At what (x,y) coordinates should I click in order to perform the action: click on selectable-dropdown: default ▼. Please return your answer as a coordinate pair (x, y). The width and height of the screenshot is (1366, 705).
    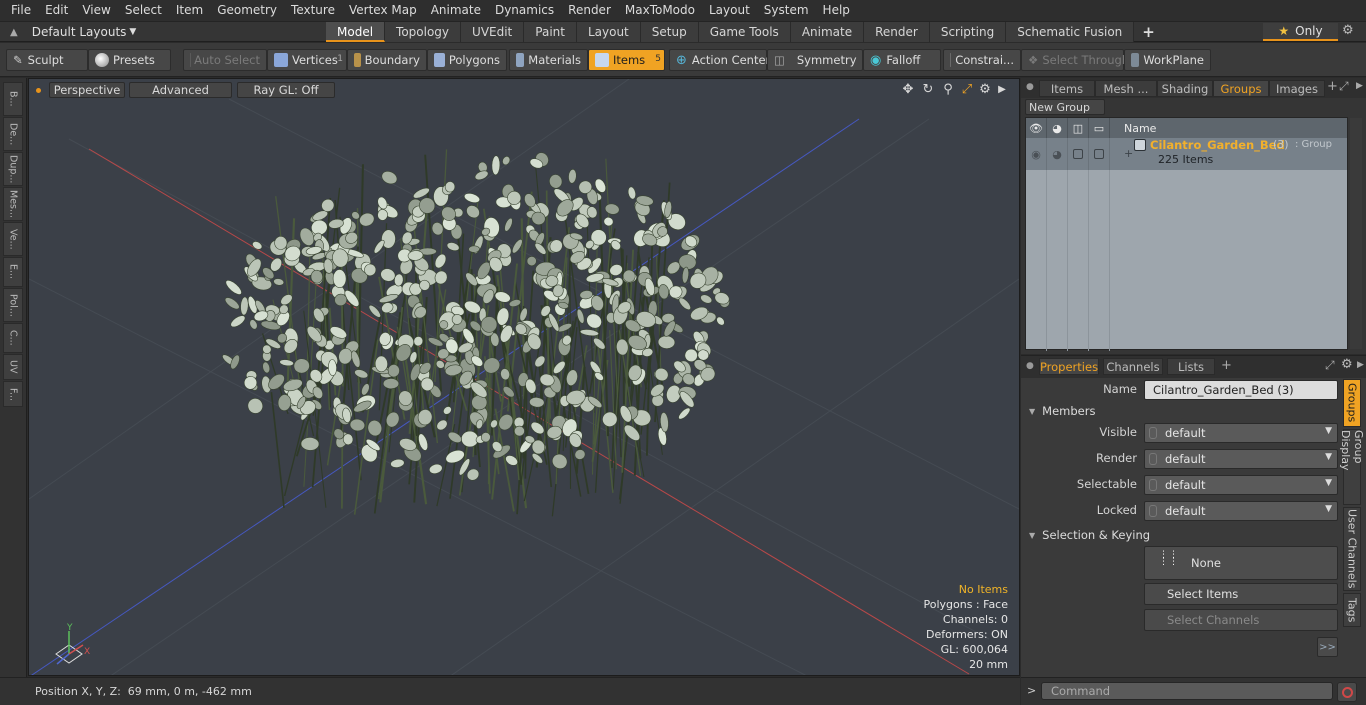
    Looking at the image, I should click on (1241, 485).